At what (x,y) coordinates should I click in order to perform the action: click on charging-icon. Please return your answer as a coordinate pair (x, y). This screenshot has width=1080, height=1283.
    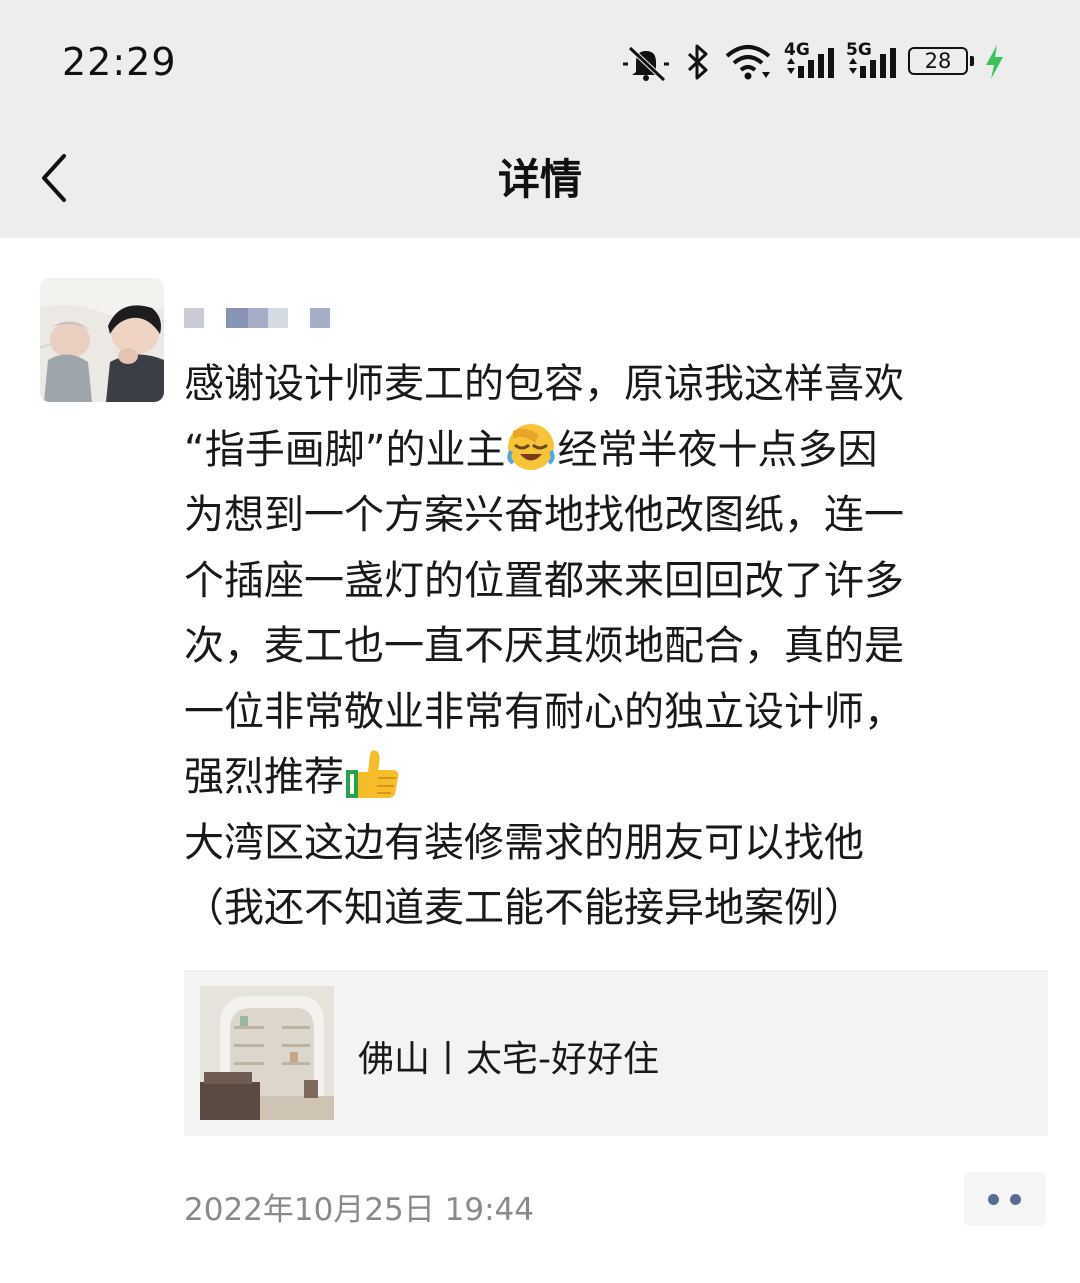
    Looking at the image, I should click on (994, 62).